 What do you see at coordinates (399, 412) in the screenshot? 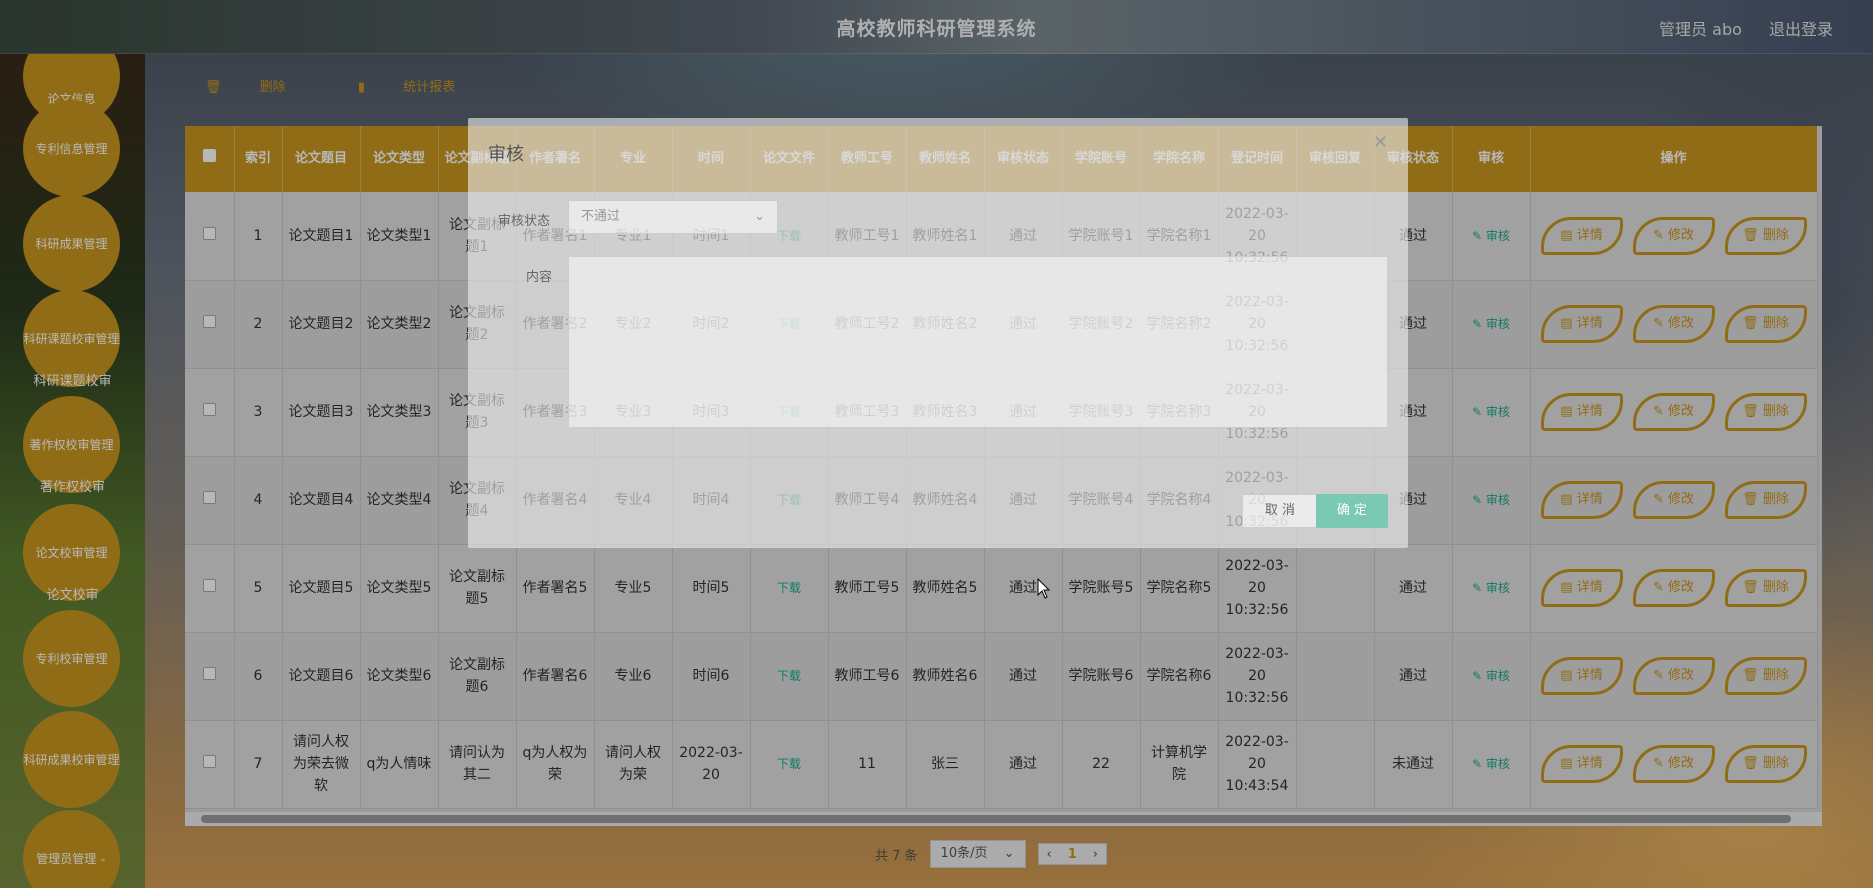
I see `cell-type: 论文类型3` at bounding box center [399, 412].